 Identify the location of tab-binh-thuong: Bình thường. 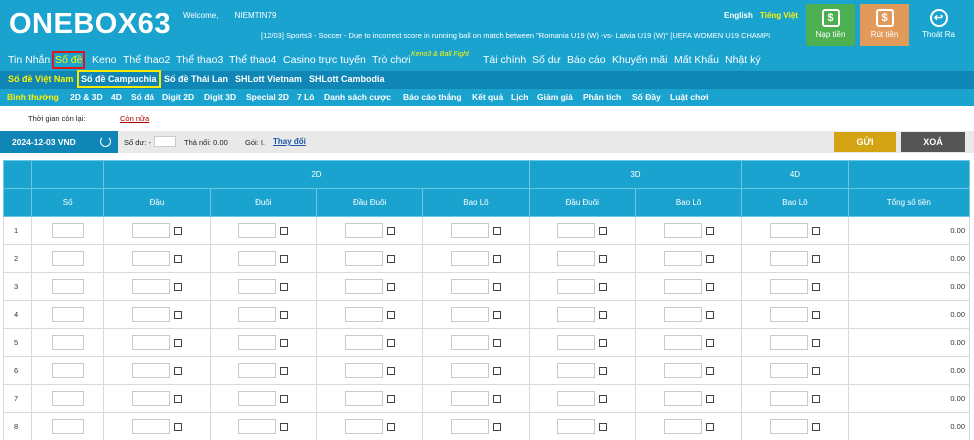
(33, 97).